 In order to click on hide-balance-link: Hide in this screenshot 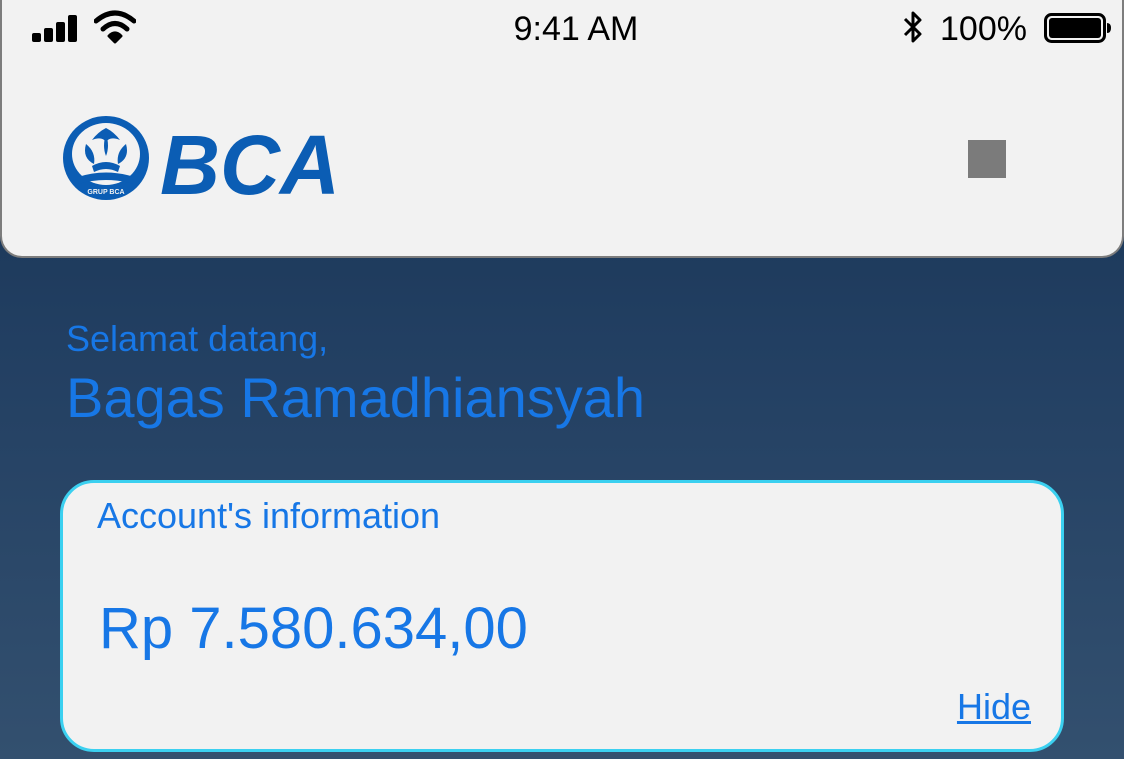, I will do `click(994, 707)`.